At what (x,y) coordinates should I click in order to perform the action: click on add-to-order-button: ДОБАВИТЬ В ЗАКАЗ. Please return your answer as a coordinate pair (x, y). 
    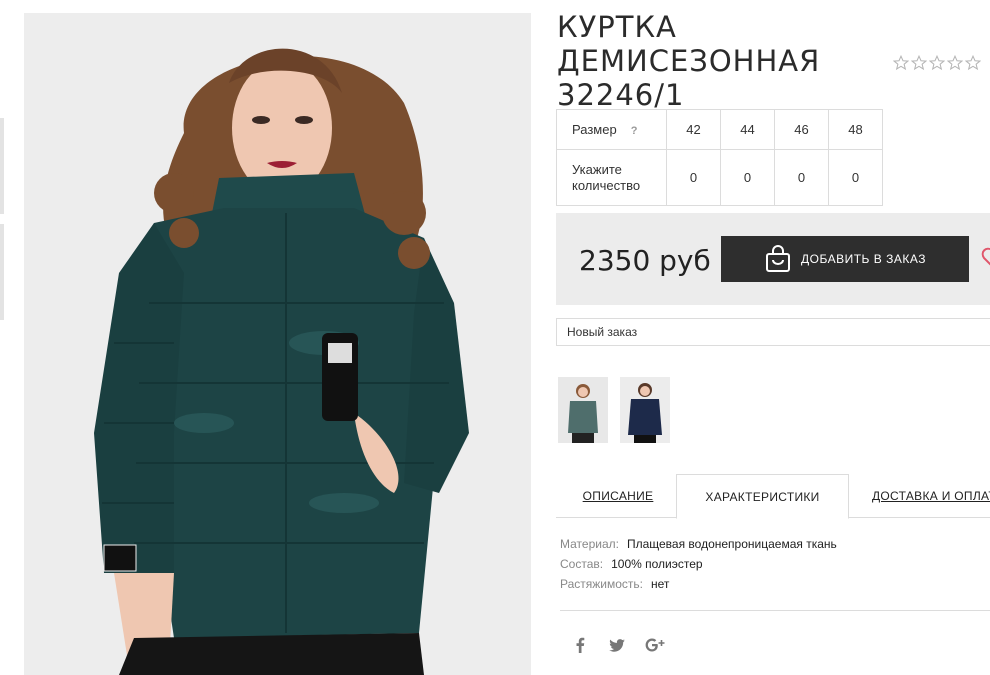
    Looking at the image, I should click on (845, 259).